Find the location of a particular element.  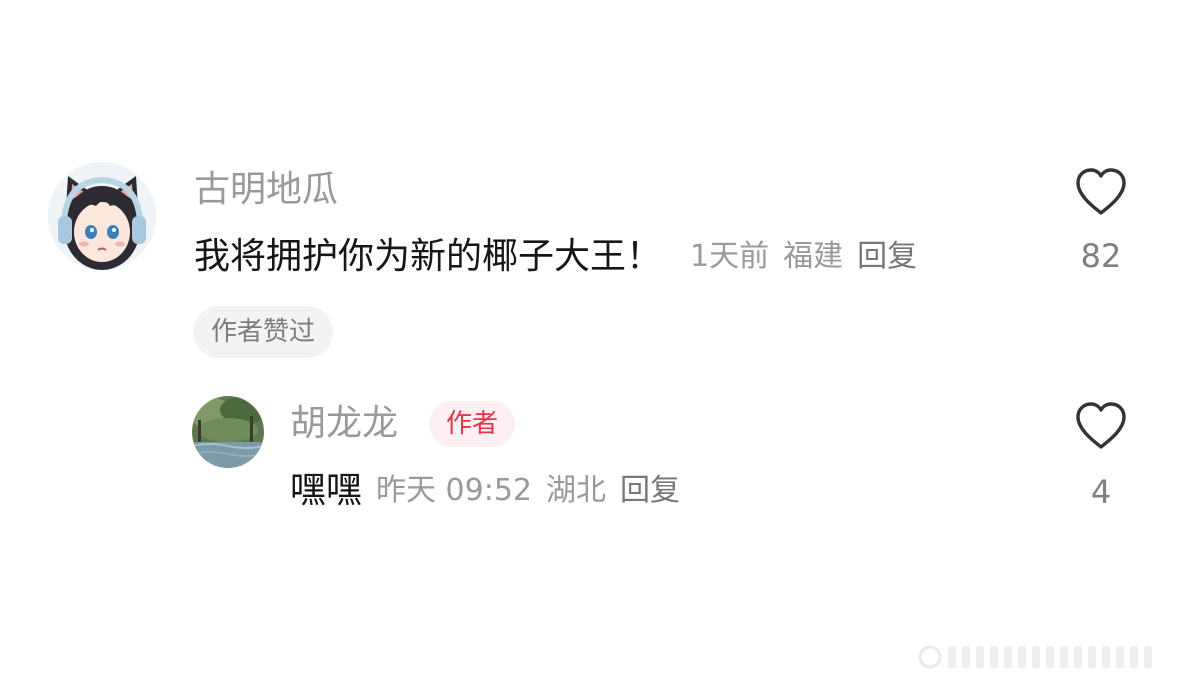

watermark is located at coordinates (1043, 657).